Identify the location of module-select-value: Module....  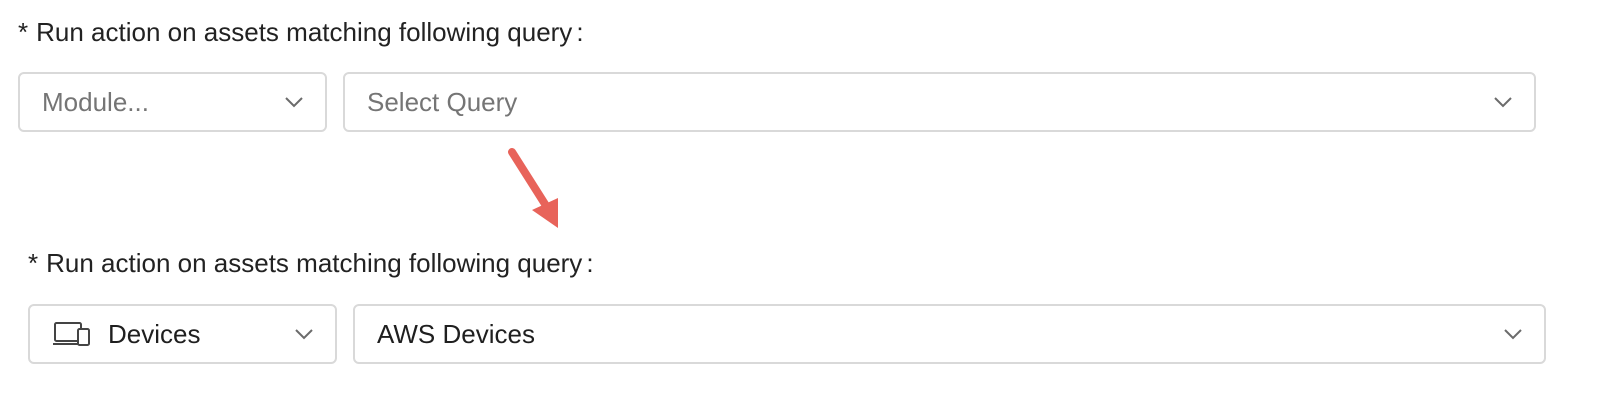
(95, 101).